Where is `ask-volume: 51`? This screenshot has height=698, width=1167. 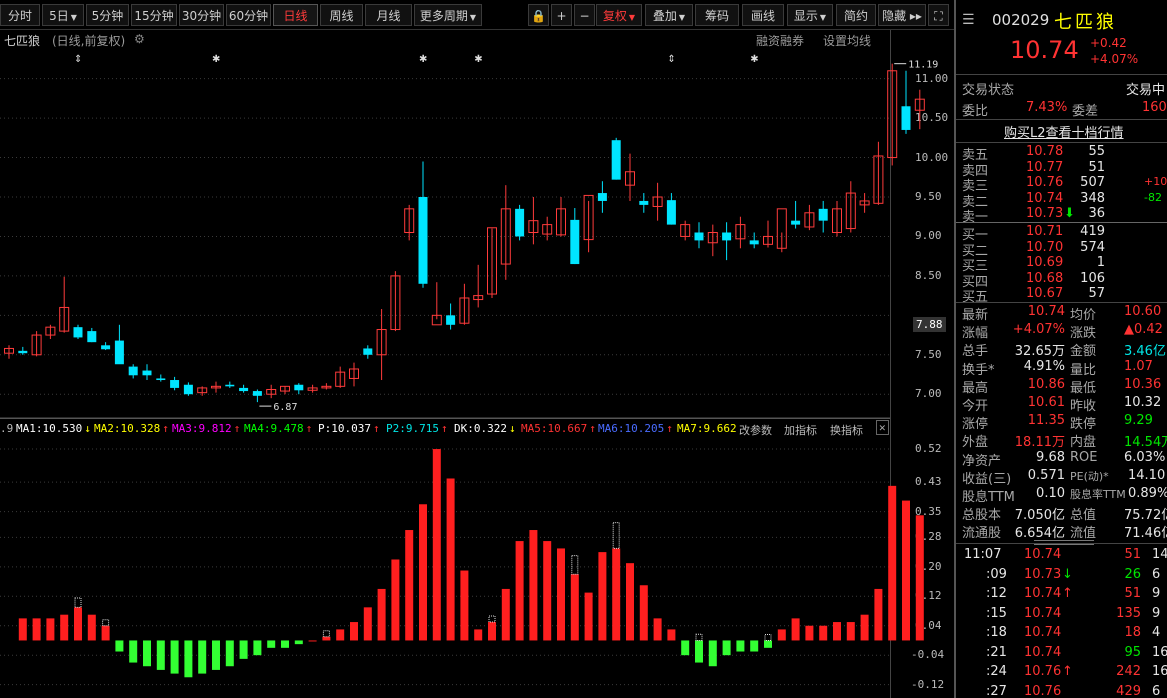 ask-volume: 51 is located at coordinates (1096, 167).